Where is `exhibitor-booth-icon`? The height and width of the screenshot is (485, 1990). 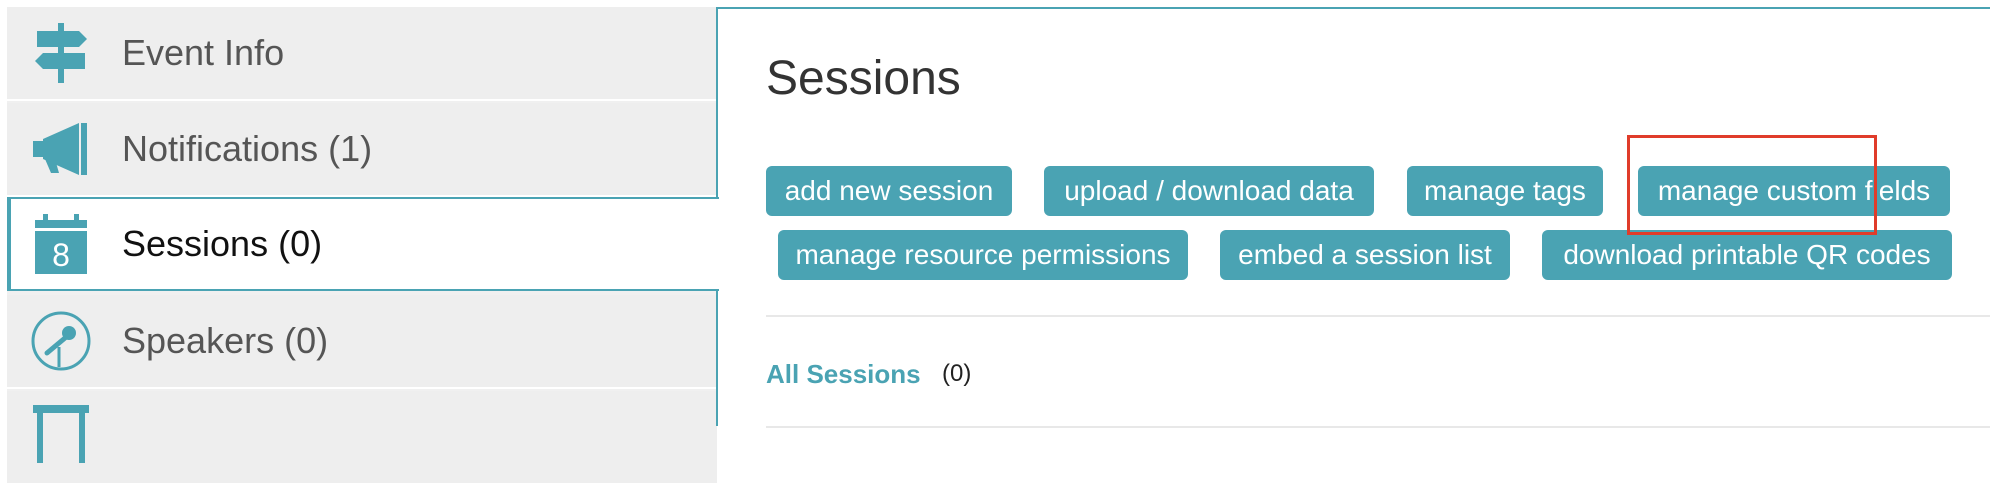 exhibitor-booth-icon is located at coordinates (61, 433).